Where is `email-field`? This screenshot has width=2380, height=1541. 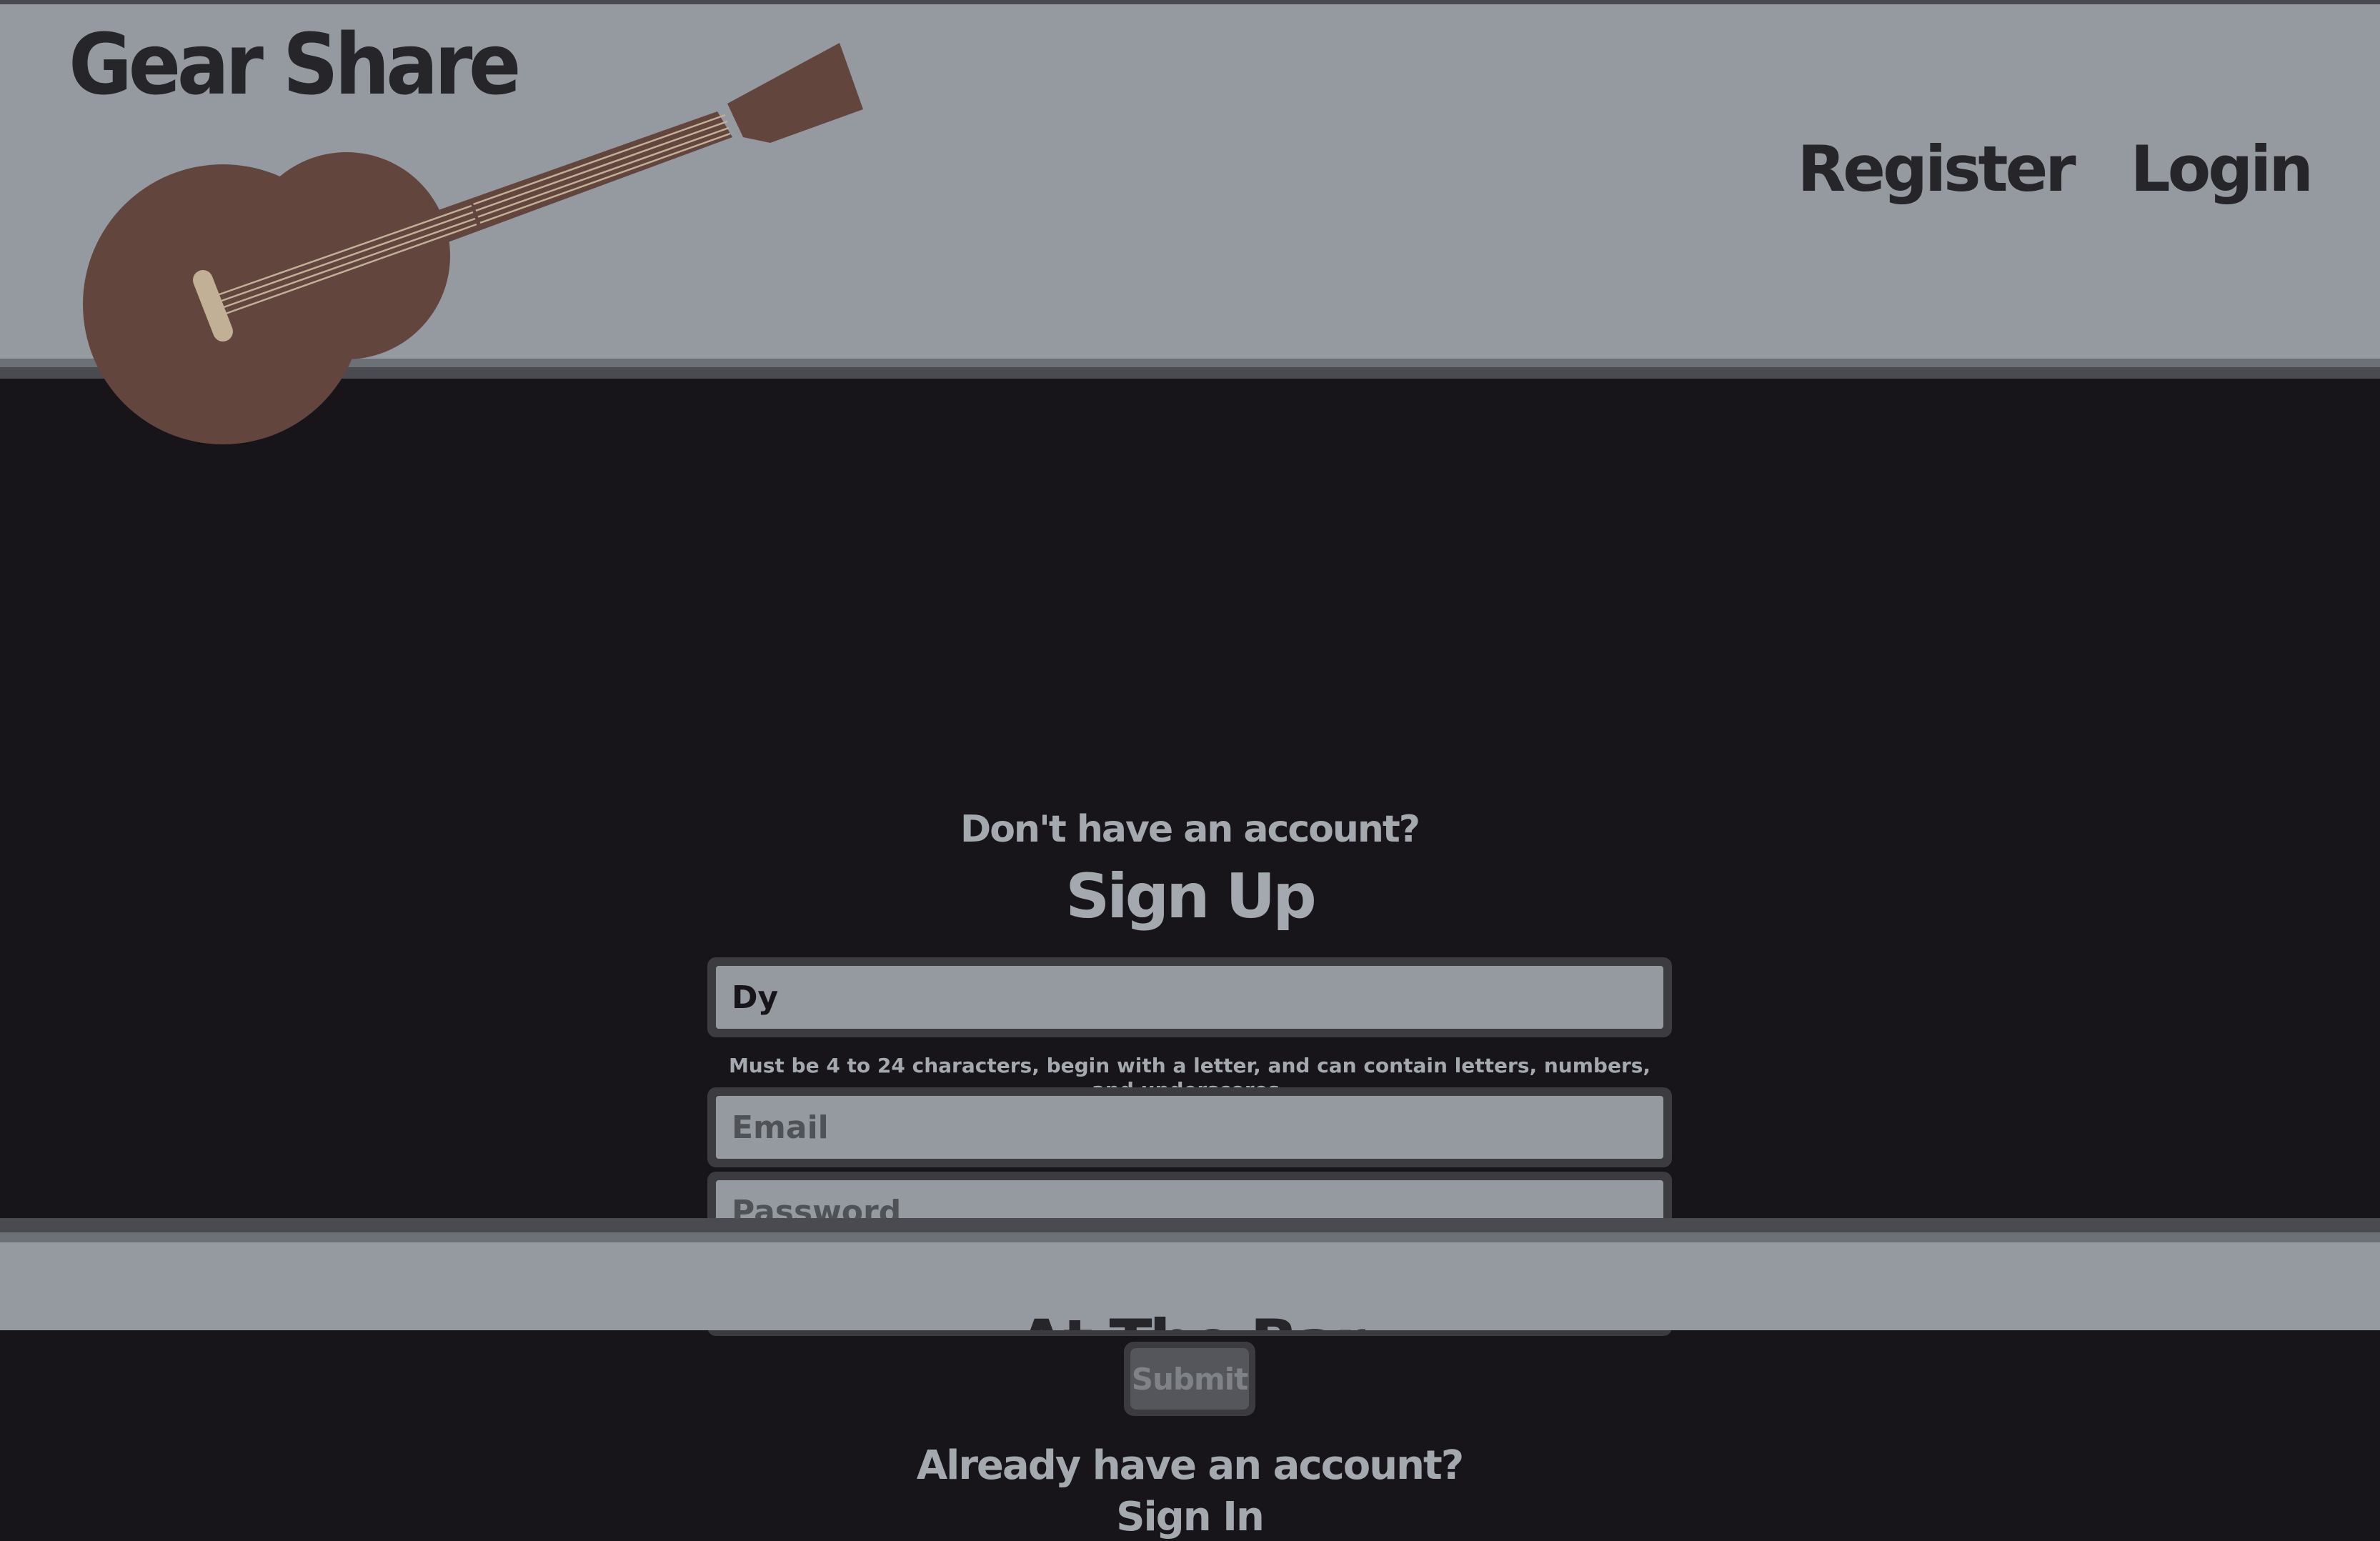 email-field is located at coordinates (1189, 1127).